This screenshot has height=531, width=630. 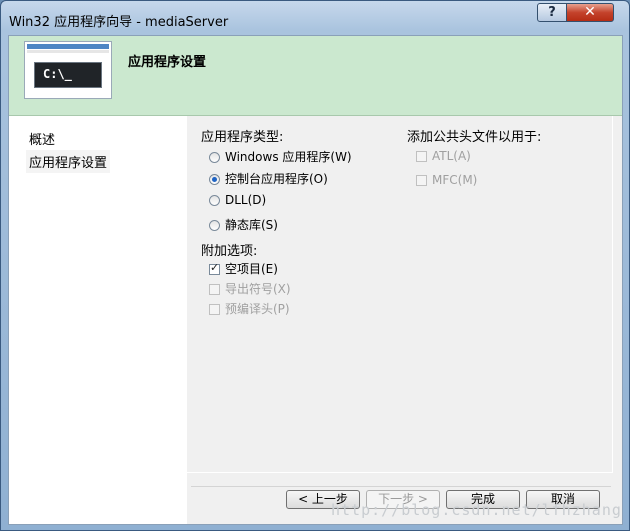 What do you see at coordinates (229, 251) in the screenshot?
I see `extra-options-label: 附加选项:` at bounding box center [229, 251].